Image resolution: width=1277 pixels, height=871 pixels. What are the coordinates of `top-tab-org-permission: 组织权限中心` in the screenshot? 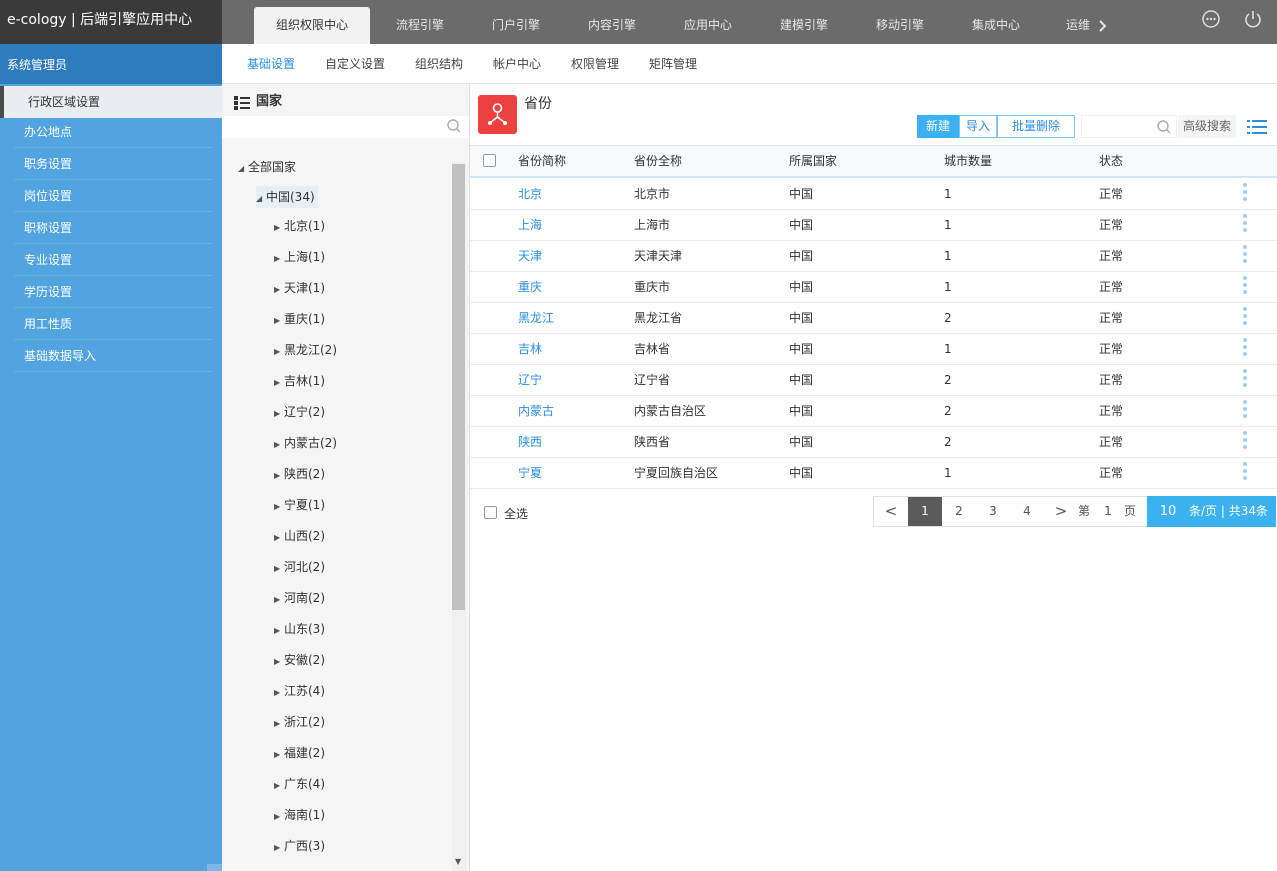 It's located at (312, 25).